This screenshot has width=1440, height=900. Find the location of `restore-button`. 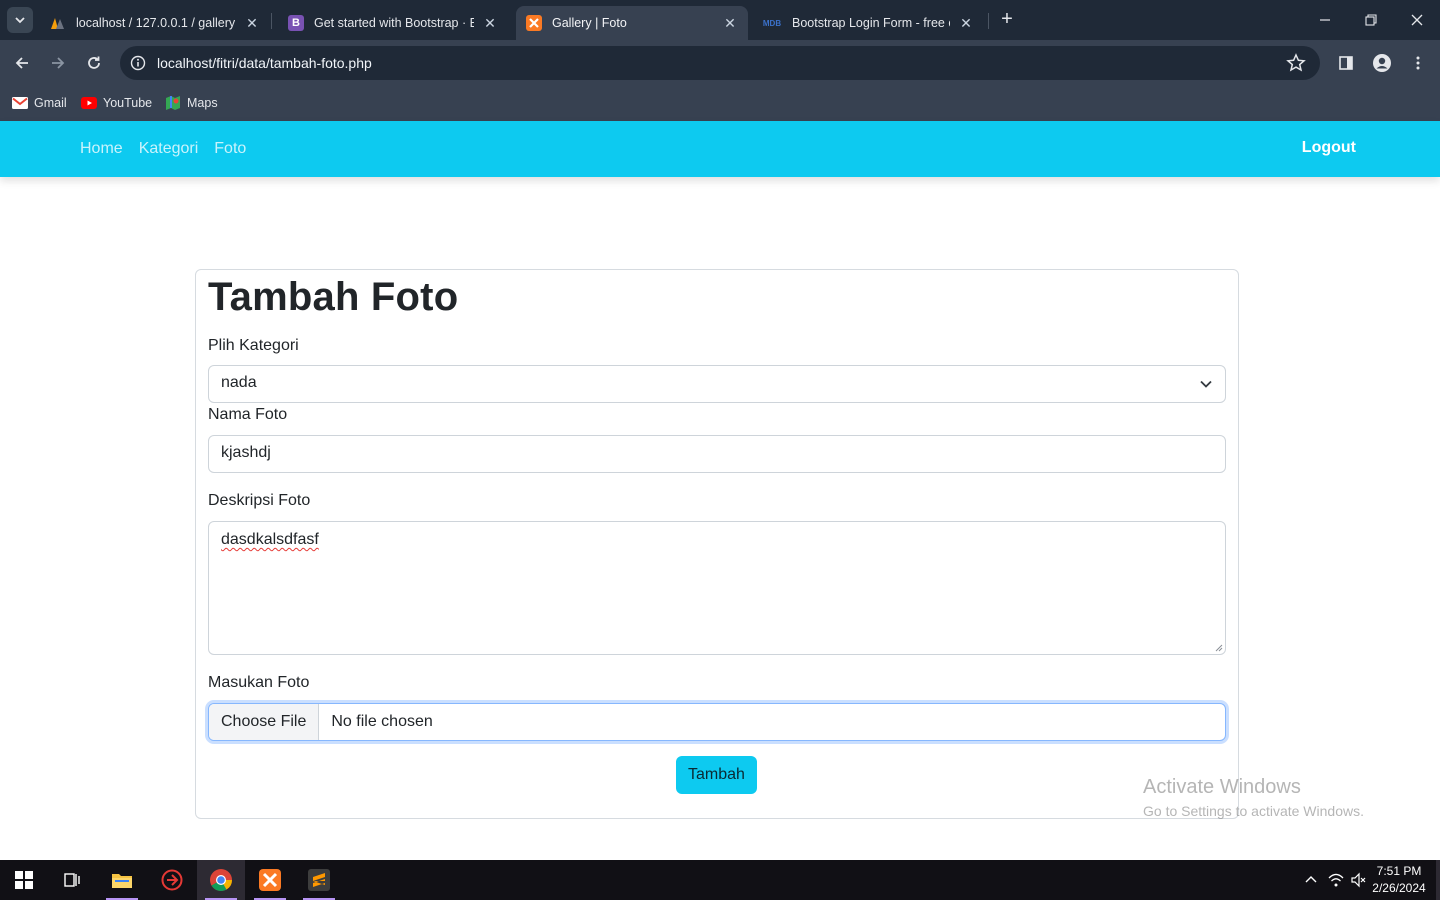

restore-button is located at coordinates (1371, 20).